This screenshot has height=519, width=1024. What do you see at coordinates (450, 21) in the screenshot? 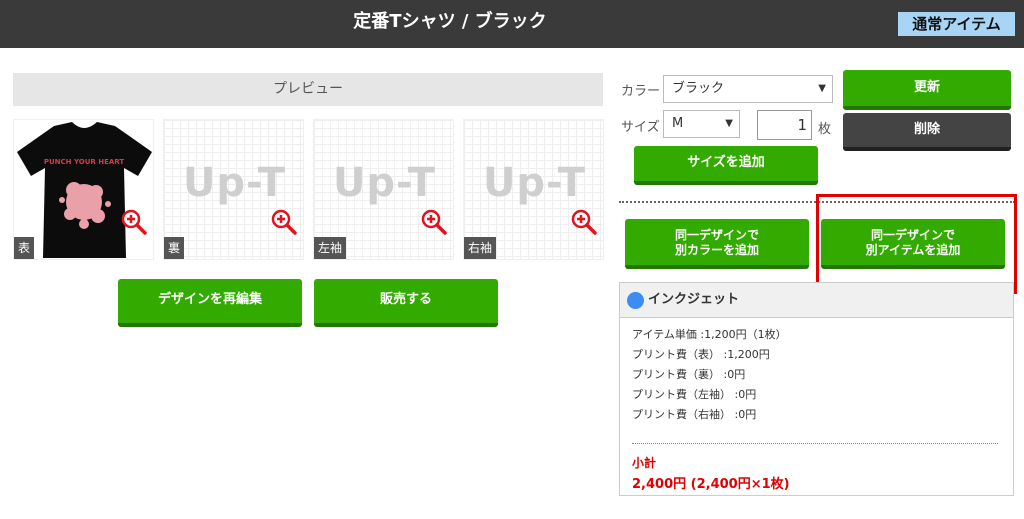
I see `page-title: 定番Tシャツ / ブラック` at bounding box center [450, 21].